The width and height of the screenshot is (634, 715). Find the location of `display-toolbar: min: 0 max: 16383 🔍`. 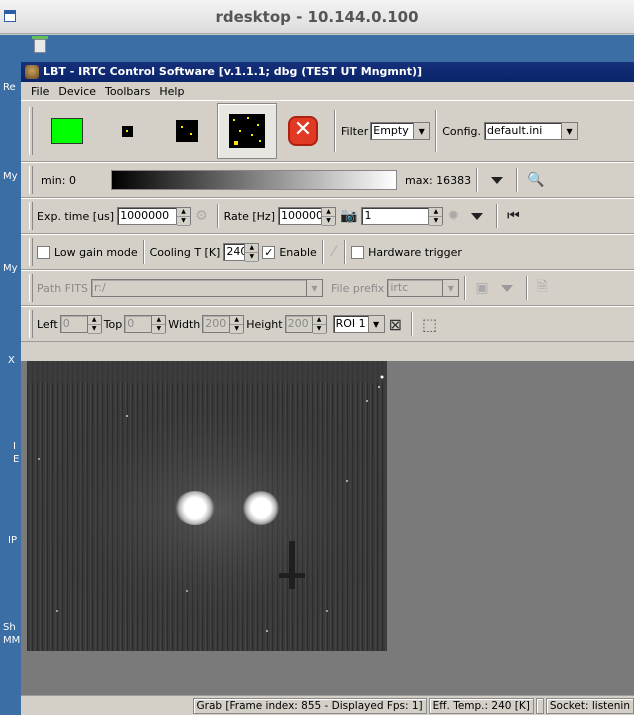

display-toolbar: min: 0 max: 16383 🔍 is located at coordinates (327, 180).